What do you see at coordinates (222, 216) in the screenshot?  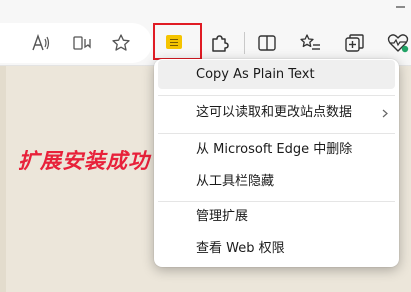 I see `menu-item-label: 管理扩展` at bounding box center [222, 216].